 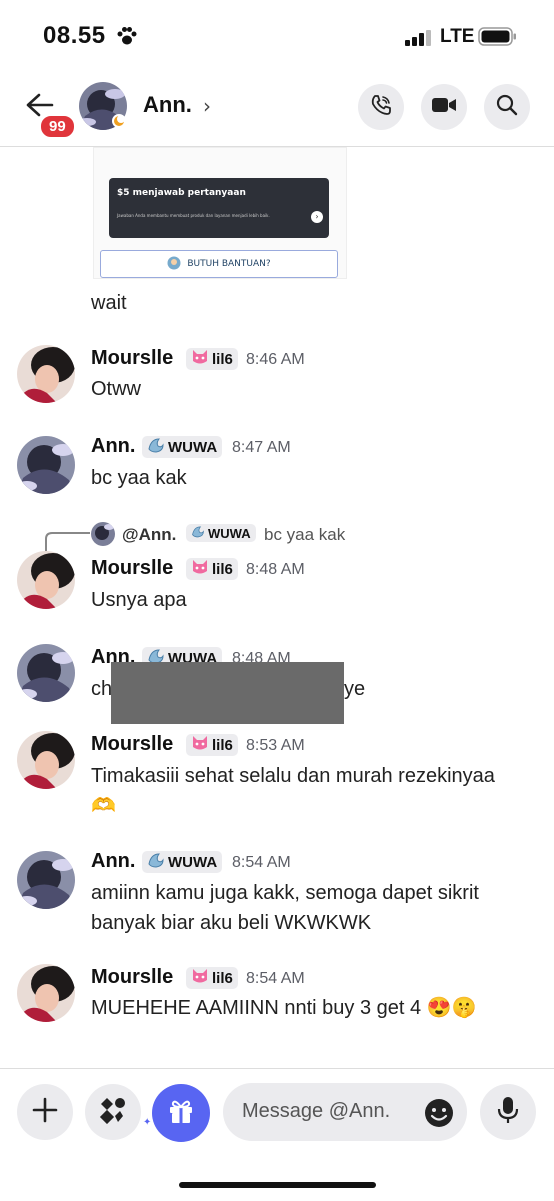 I want to click on message-input: Message @Ann., so click(x=345, y=1112).